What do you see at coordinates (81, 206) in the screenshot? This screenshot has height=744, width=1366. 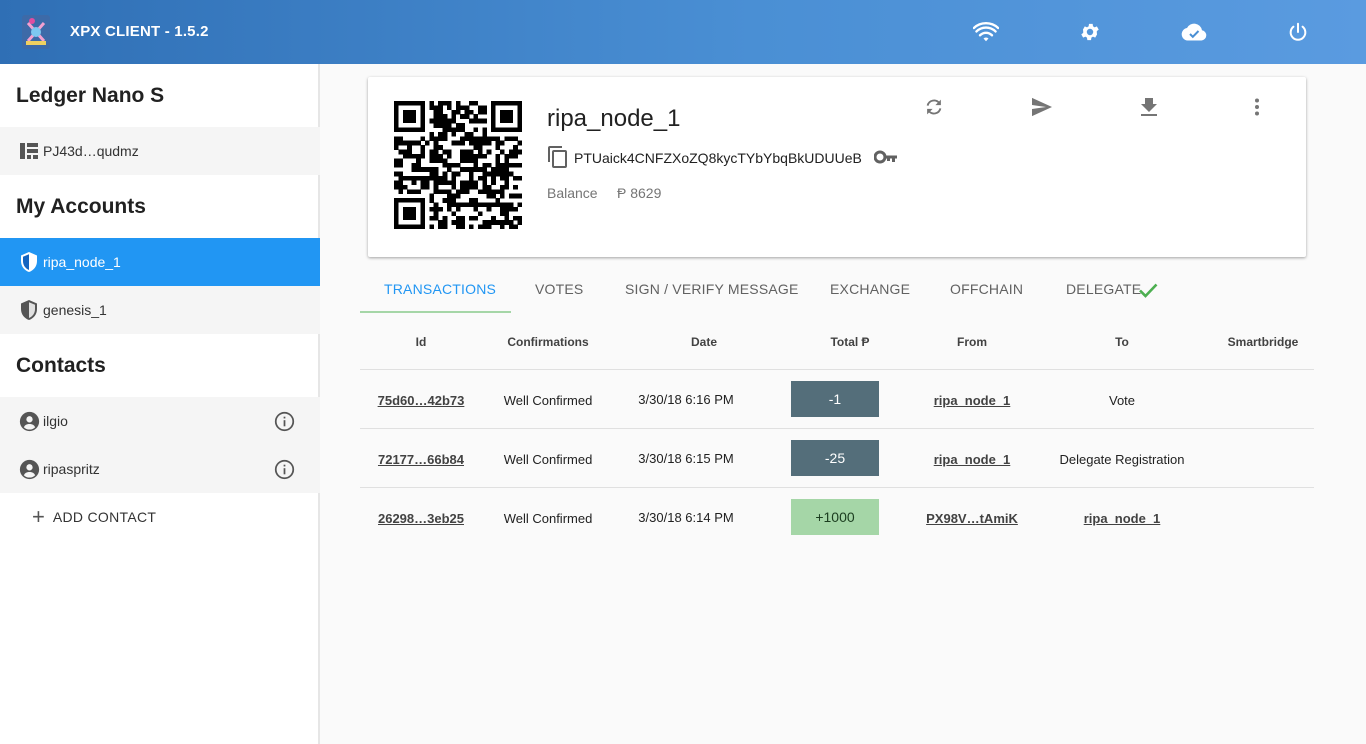 I see `accounts-heading: My Accounts` at bounding box center [81, 206].